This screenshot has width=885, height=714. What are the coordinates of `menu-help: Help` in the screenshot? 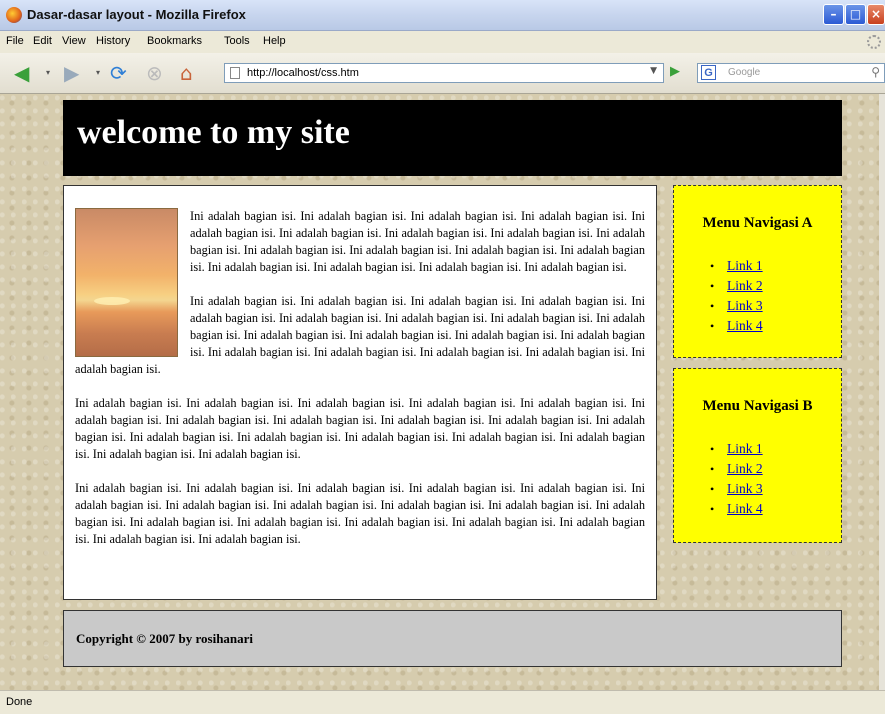 It's located at (274, 41).